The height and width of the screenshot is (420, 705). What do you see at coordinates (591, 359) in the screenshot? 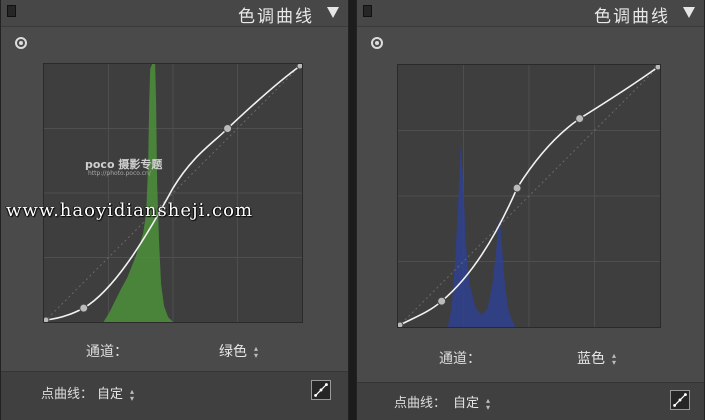
I see `channel-select-value: 蓝色` at bounding box center [591, 359].